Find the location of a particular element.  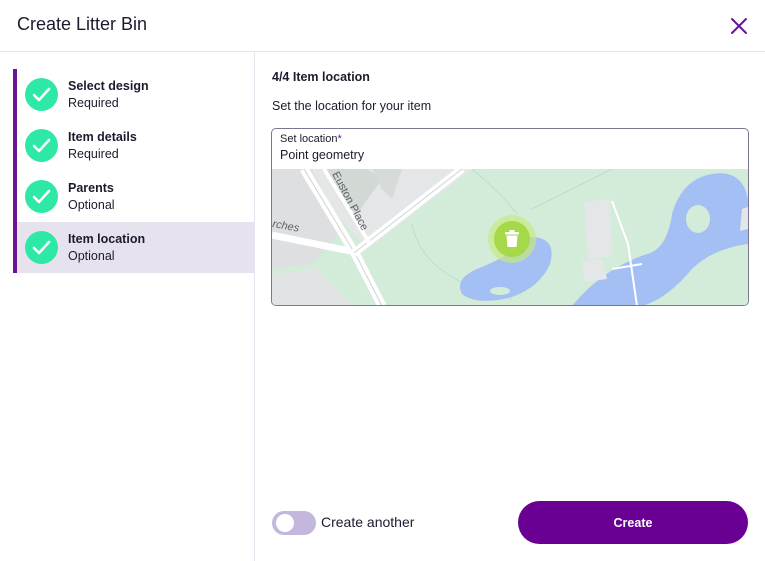

step-name: Parents is located at coordinates (91, 188).